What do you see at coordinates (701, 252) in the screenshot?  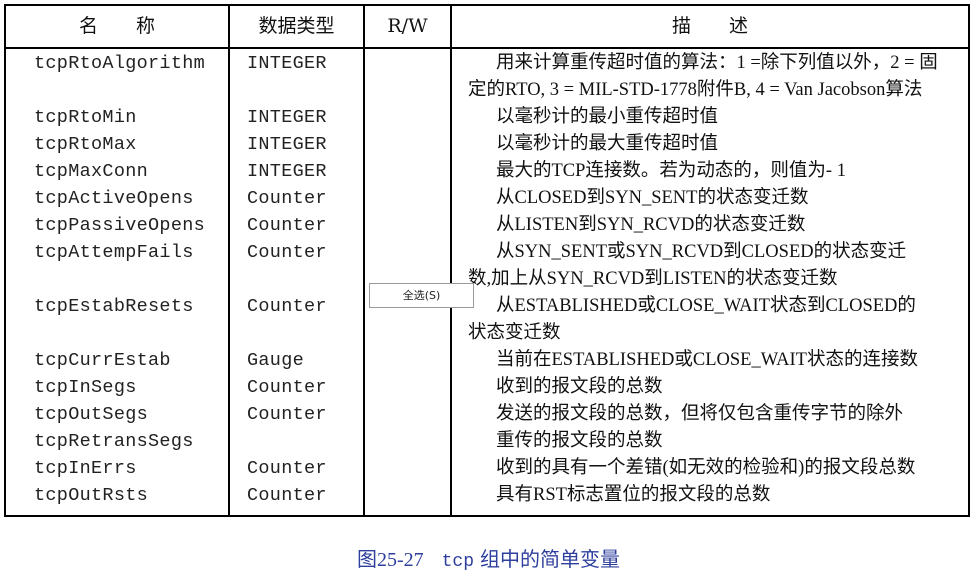 I see `description-line: 从SYN_SENT或SYN_RCVD到CLOSED的状态变迁` at bounding box center [701, 252].